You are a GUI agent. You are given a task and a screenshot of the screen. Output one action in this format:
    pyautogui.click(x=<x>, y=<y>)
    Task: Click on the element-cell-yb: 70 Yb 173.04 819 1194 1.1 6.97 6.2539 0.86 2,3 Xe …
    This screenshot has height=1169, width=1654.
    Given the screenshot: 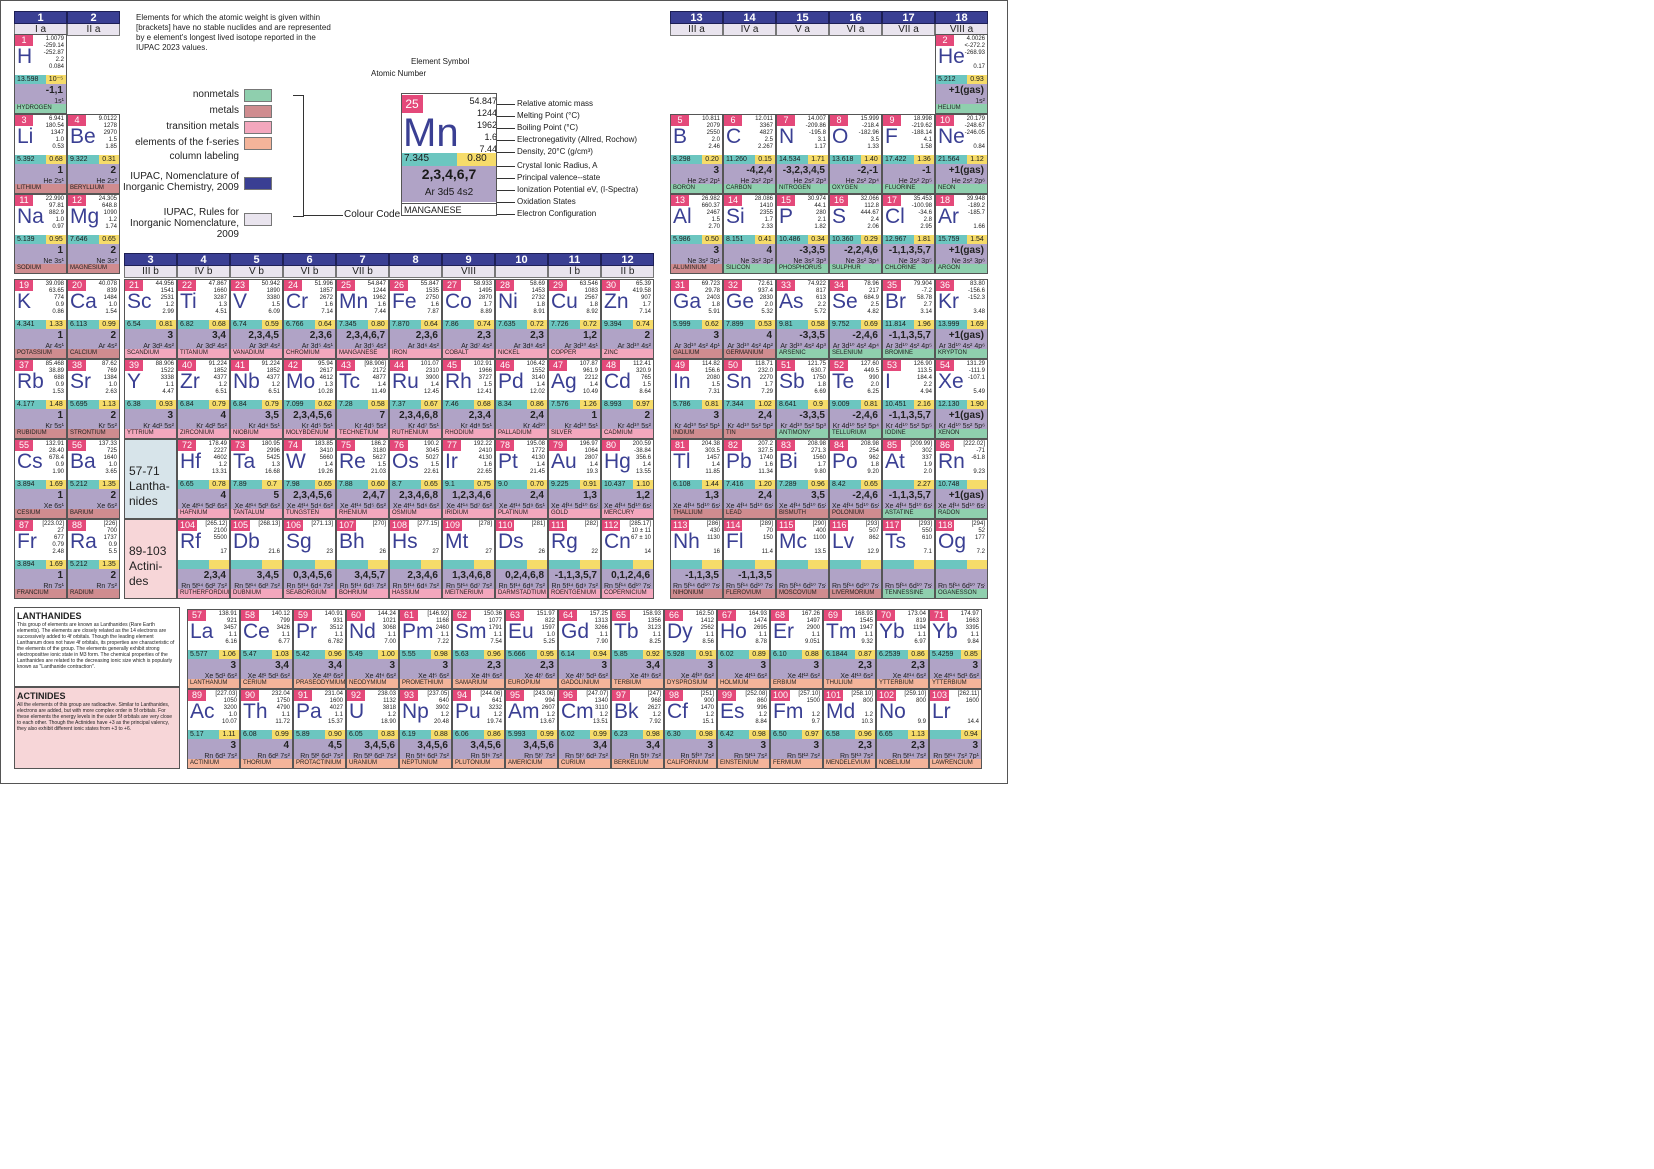 What is the action you would take?
    pyautogui.click(x=902, y=649)
    